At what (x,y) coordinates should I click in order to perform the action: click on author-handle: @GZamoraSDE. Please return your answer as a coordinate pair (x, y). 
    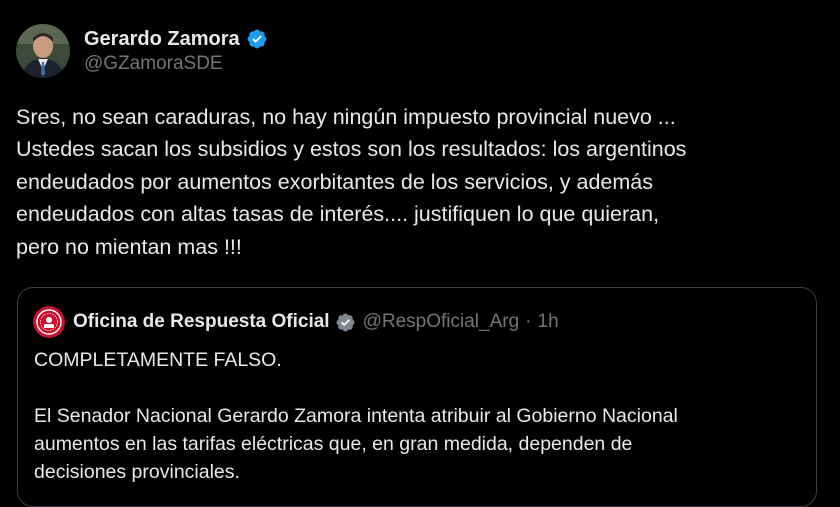
    Looking at the image, I should click on (176, 64).